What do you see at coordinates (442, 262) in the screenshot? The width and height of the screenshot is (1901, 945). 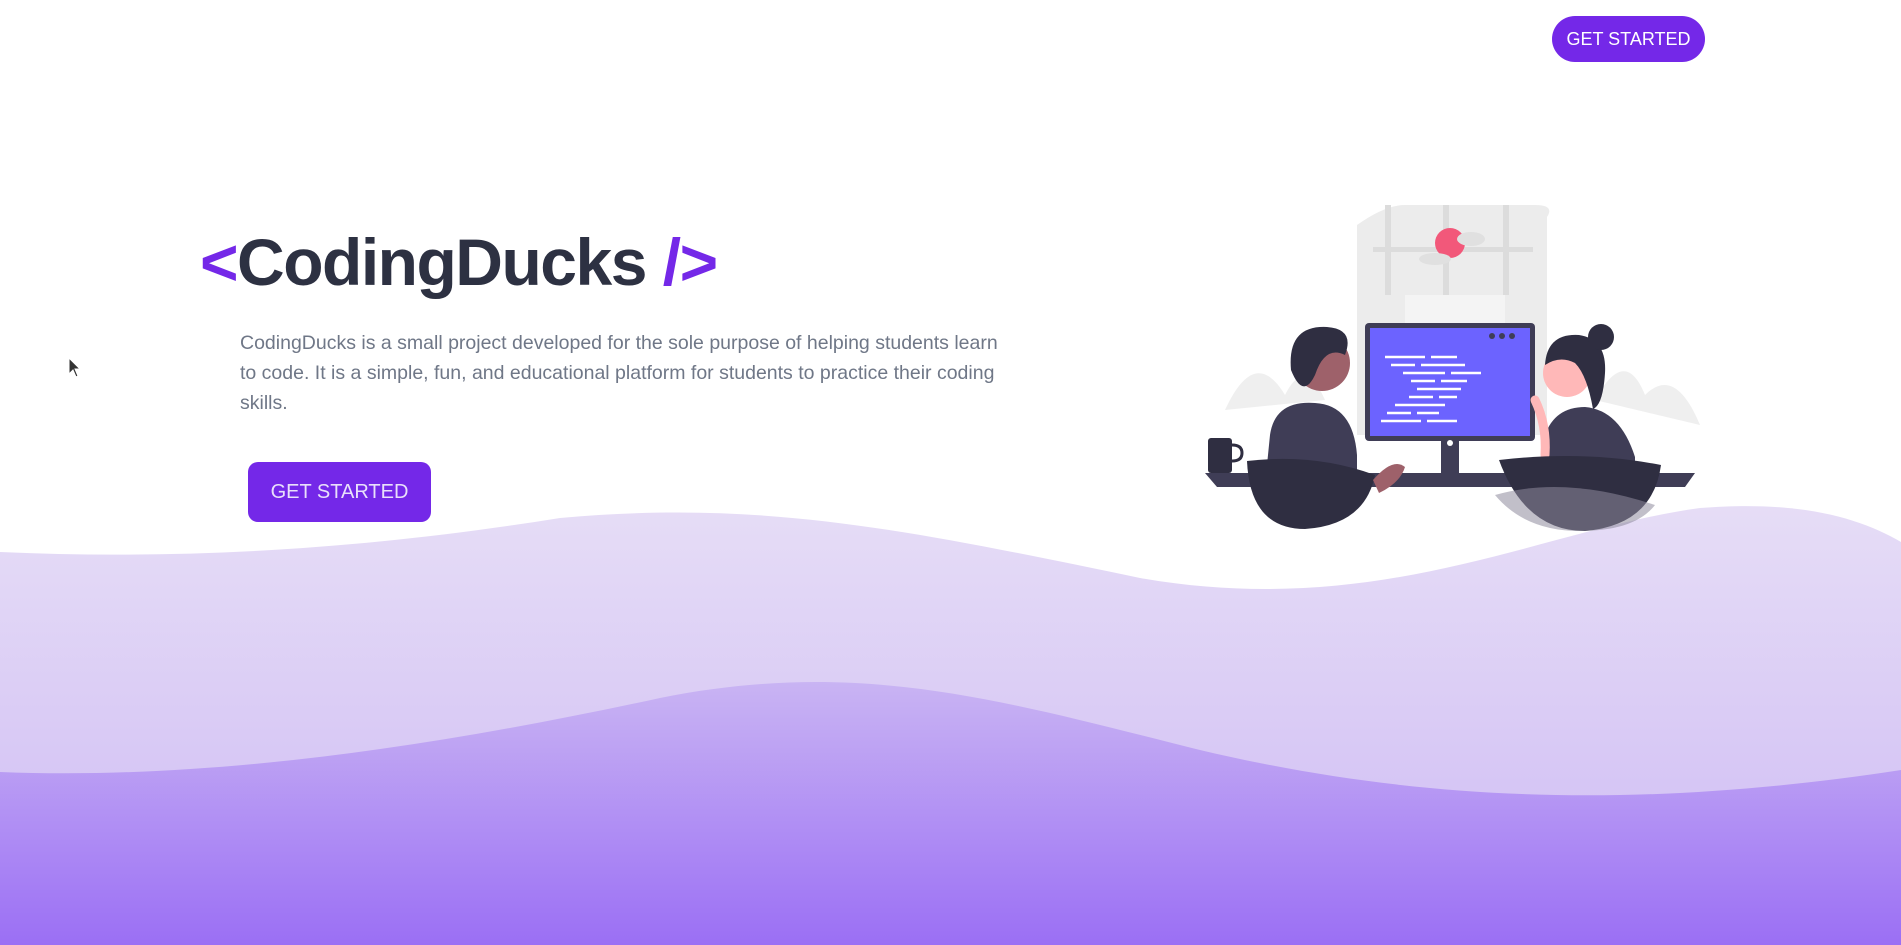 I see `brand-name: CodingDucks` at bounding box center [442, 262].